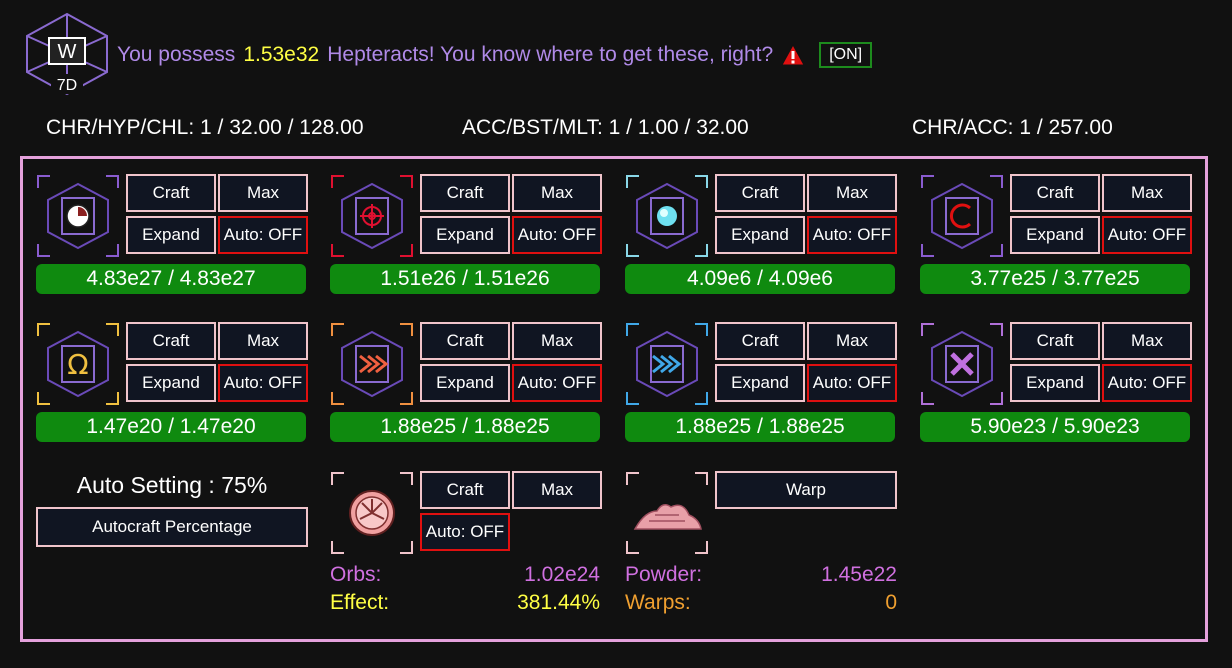  Describe the element at coordinates (205, 127) in the screenshot. I see `stat-chr-hyp-chl: CHR/HYP/CHL: 1 / 32.00 / 128.00` at that location.